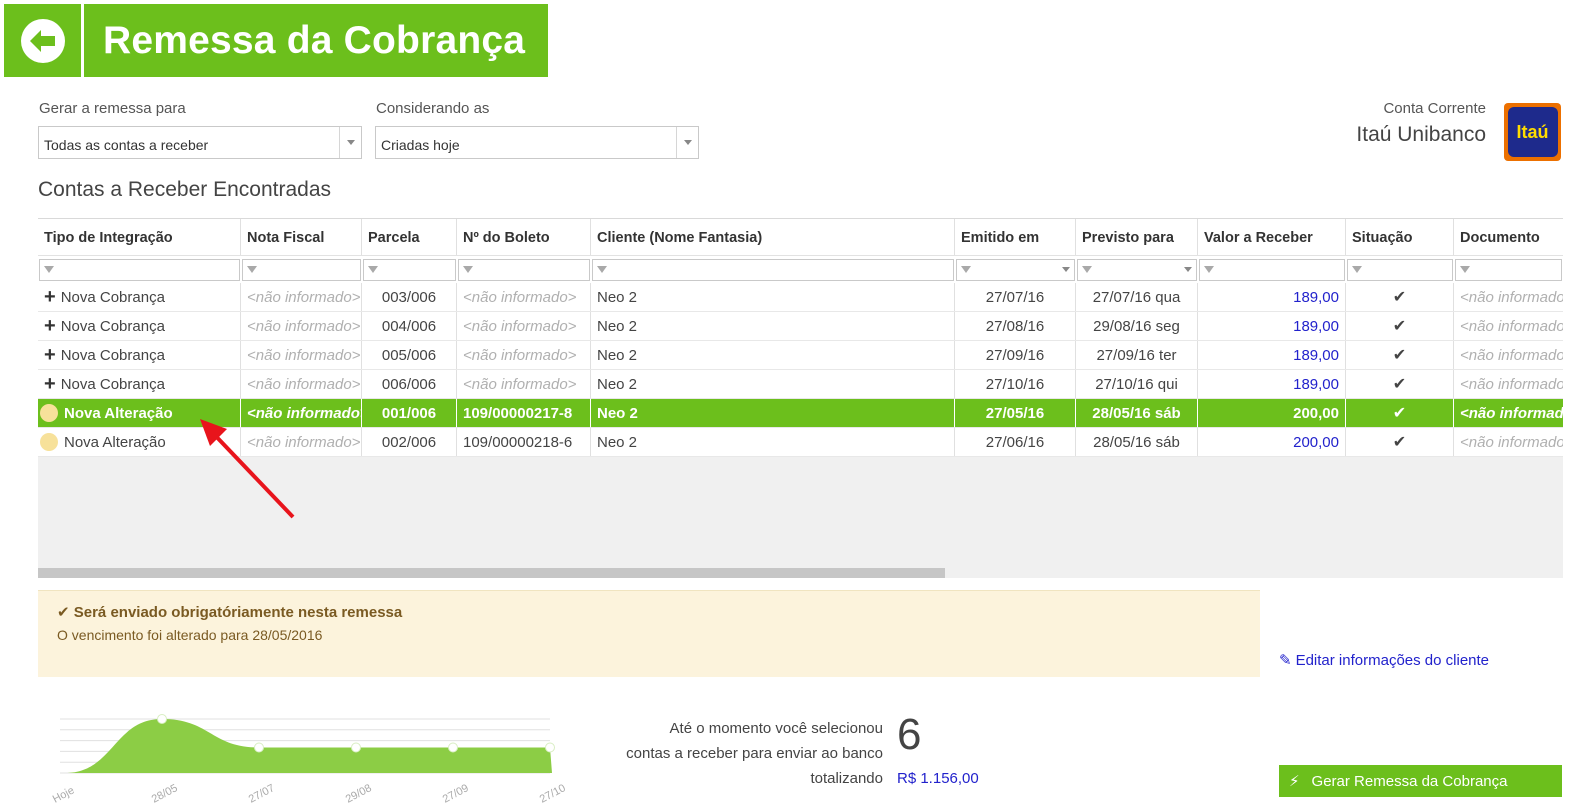 This screenshot has height=812, width=1569. What do you see at coordinates (314, 40) in the screenshot?
I see `page-title: Remessa da Cobrança` at bounding box center [314, 40].